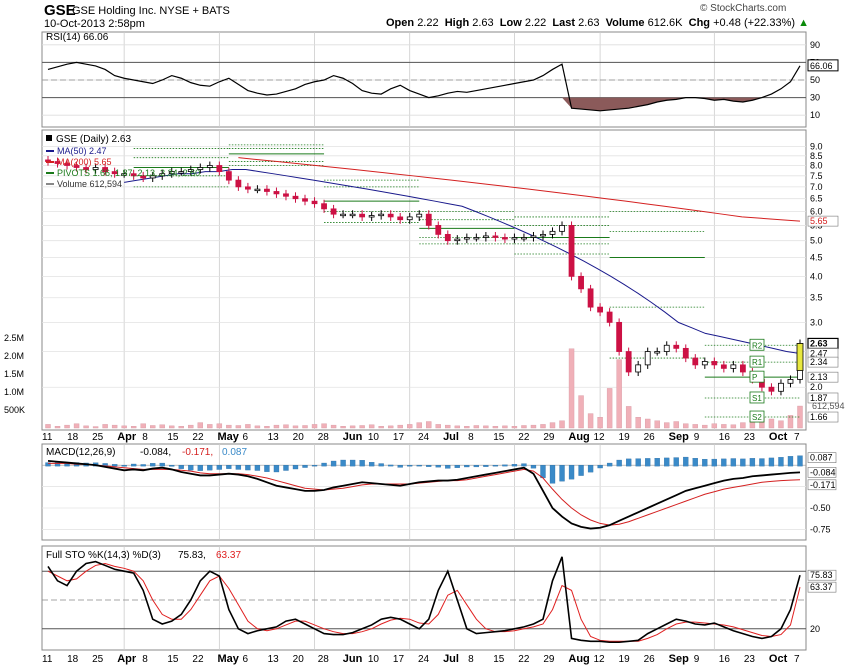 The image size is (850, 668). Describe the element at coordinates (93, 139) in the screenshot. I see `price-title: GSE (Daily) 2.63` at that location.